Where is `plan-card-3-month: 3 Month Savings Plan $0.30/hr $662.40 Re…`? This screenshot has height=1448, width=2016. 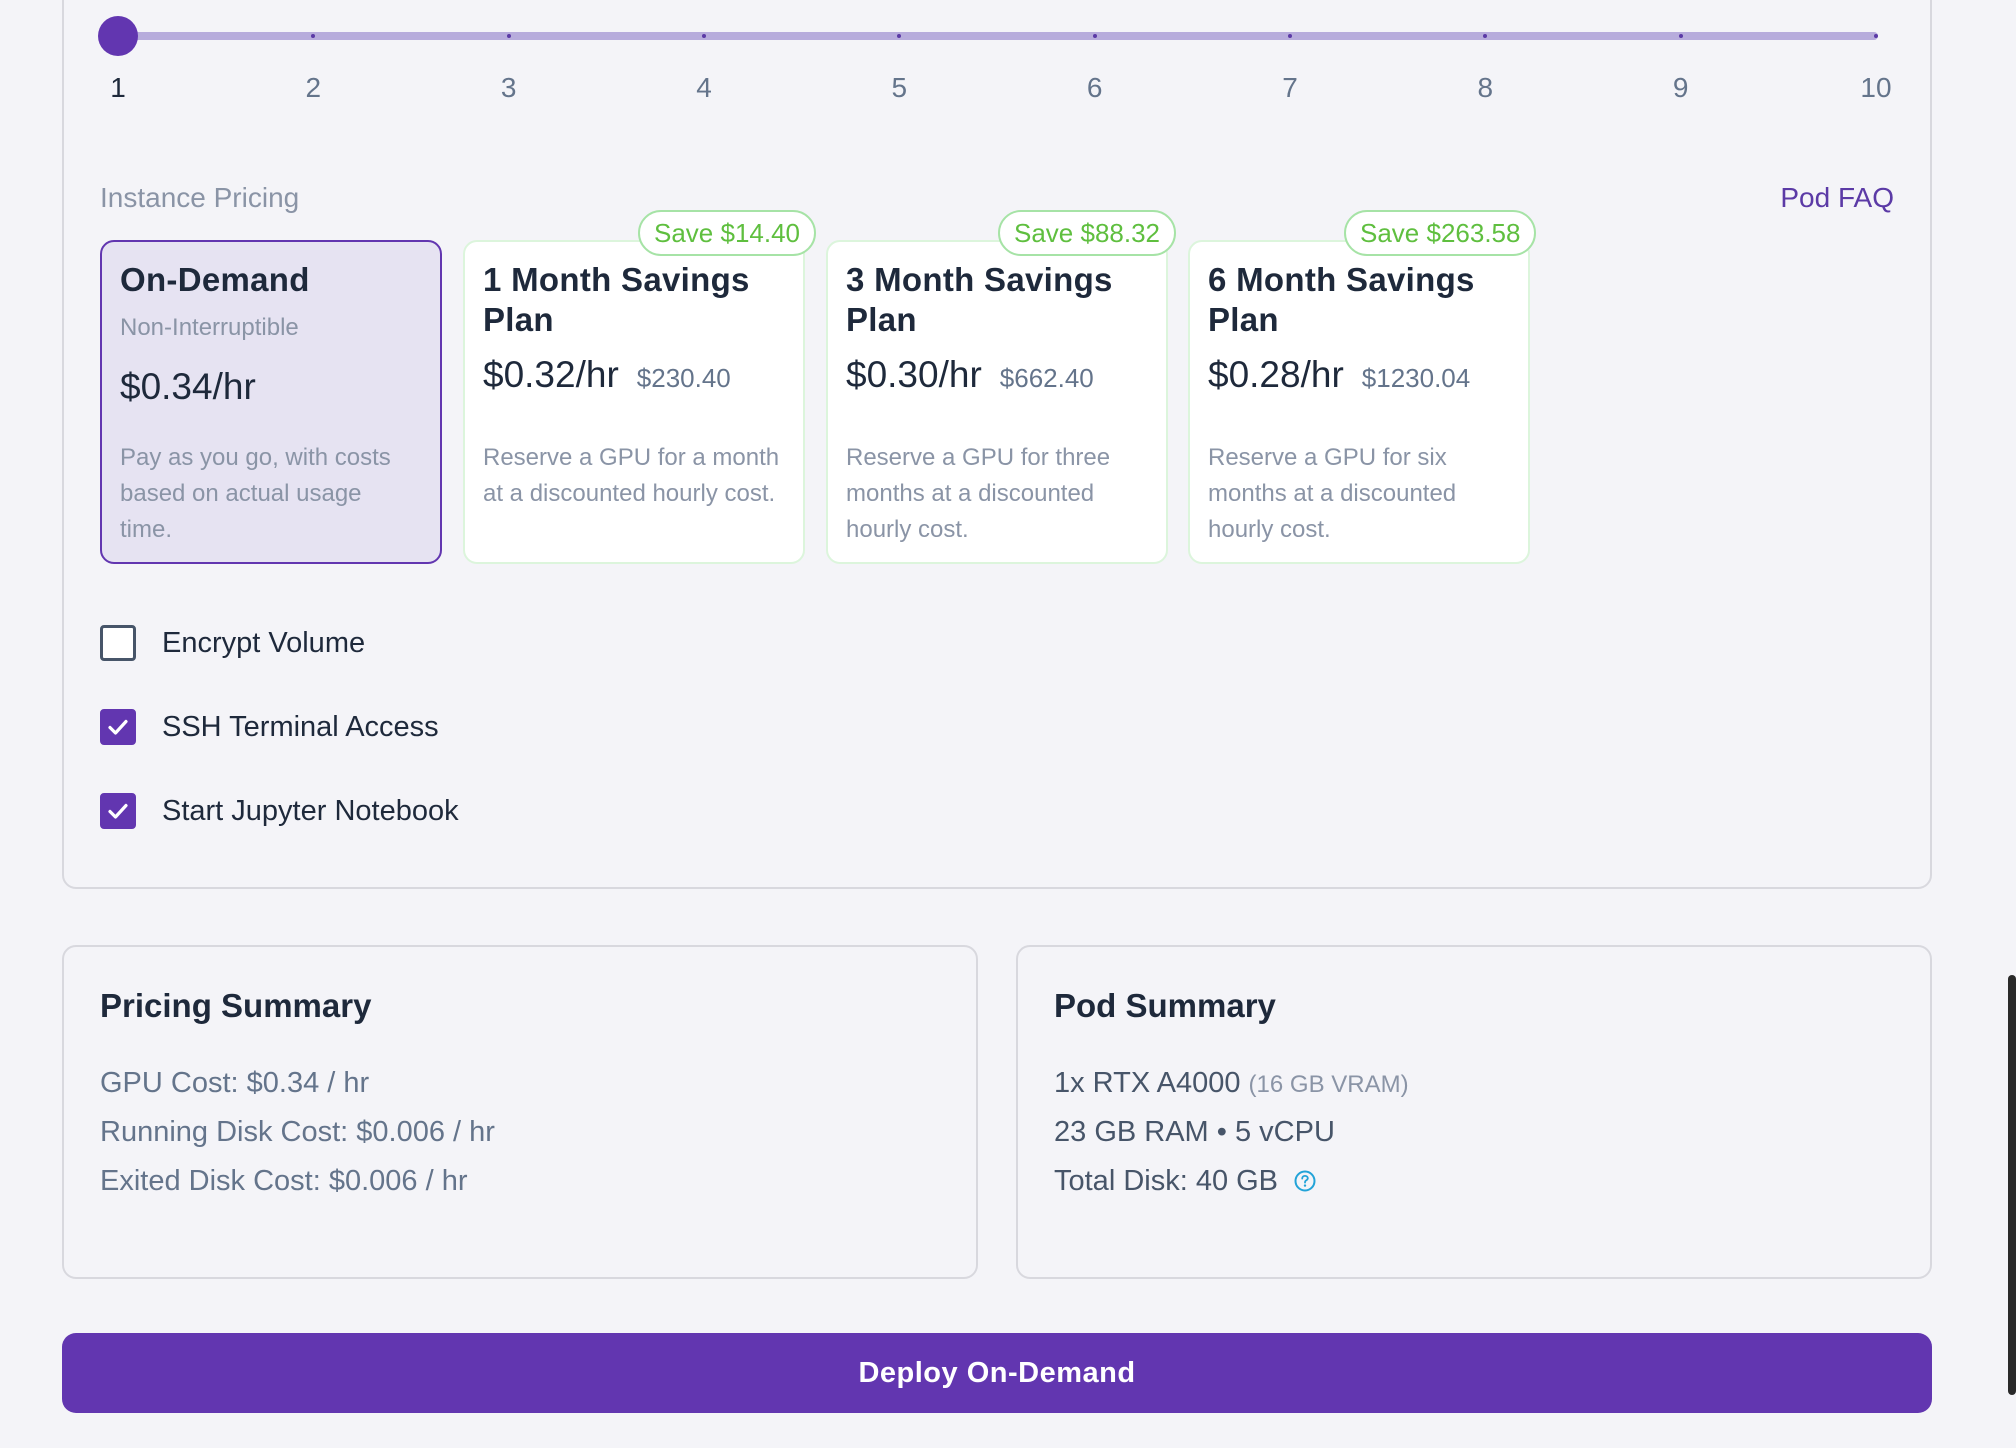
plan-card-3-month: 3 Month Savings Plan $0.30/hr $662.40 Re… is located at coordinates (997, 402).